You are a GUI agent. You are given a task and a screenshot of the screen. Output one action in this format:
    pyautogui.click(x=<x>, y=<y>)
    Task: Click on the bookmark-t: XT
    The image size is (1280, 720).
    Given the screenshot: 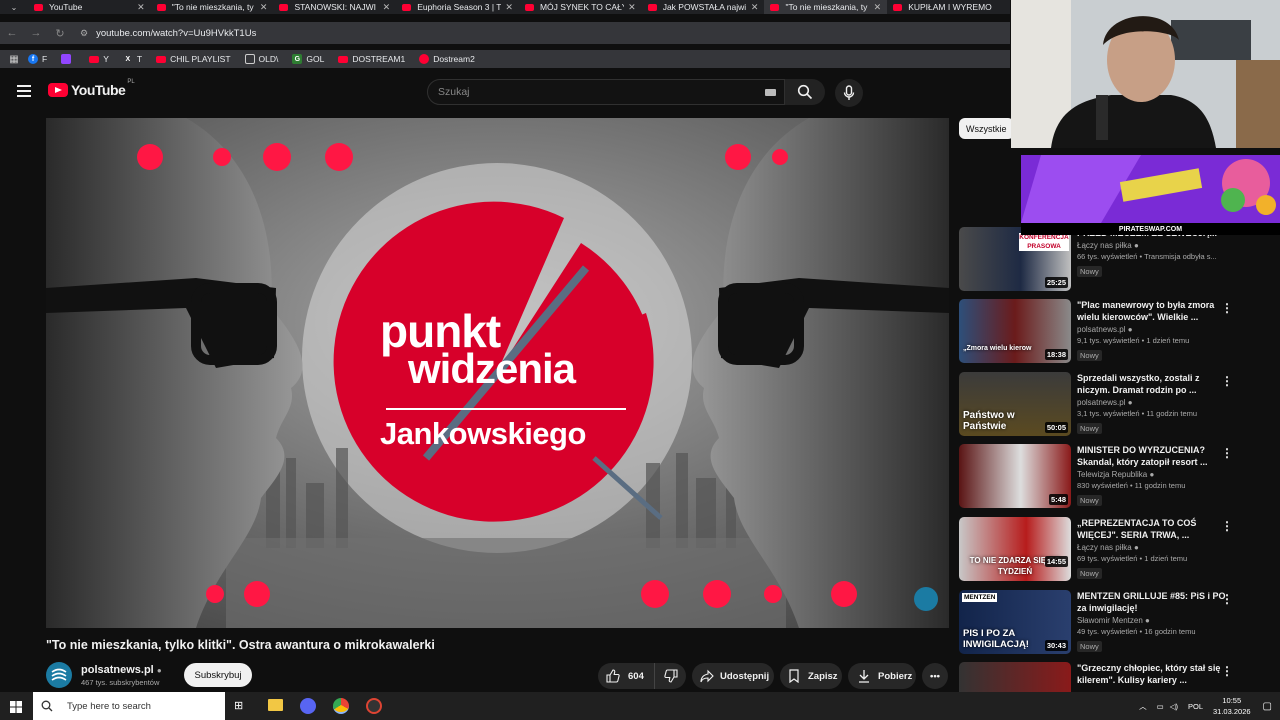 What is the action you would take?
    pyautogui.click(x=133, y=59)
    